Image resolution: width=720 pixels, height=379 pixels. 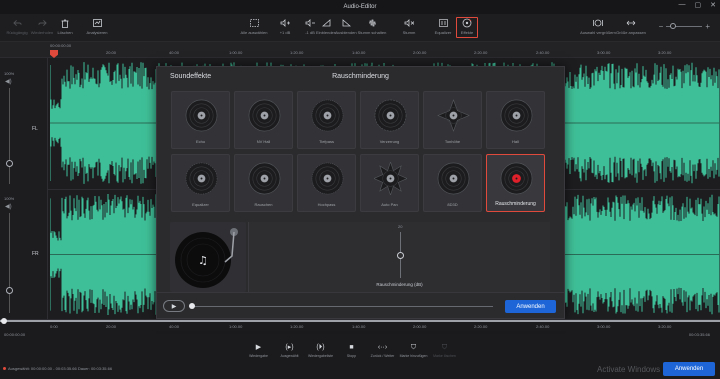 I want to click on play-button: ▶ Wiedergabe, so click(x=258, y=353).